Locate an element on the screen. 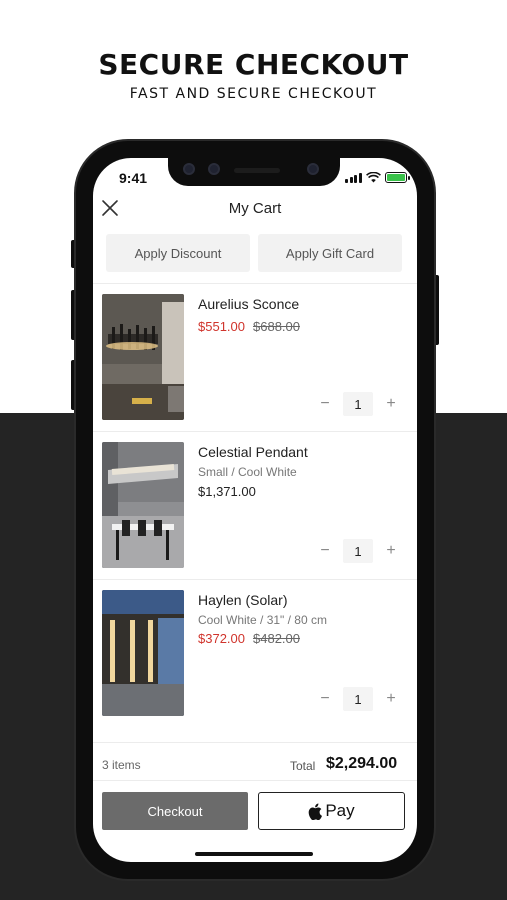  status-icons is located at coordinates (377, 177).